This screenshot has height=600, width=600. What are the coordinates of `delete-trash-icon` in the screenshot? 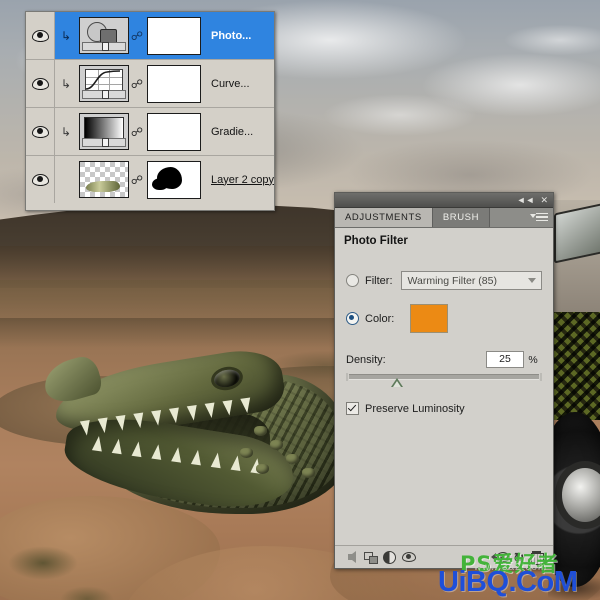 It's located at (536, 557).